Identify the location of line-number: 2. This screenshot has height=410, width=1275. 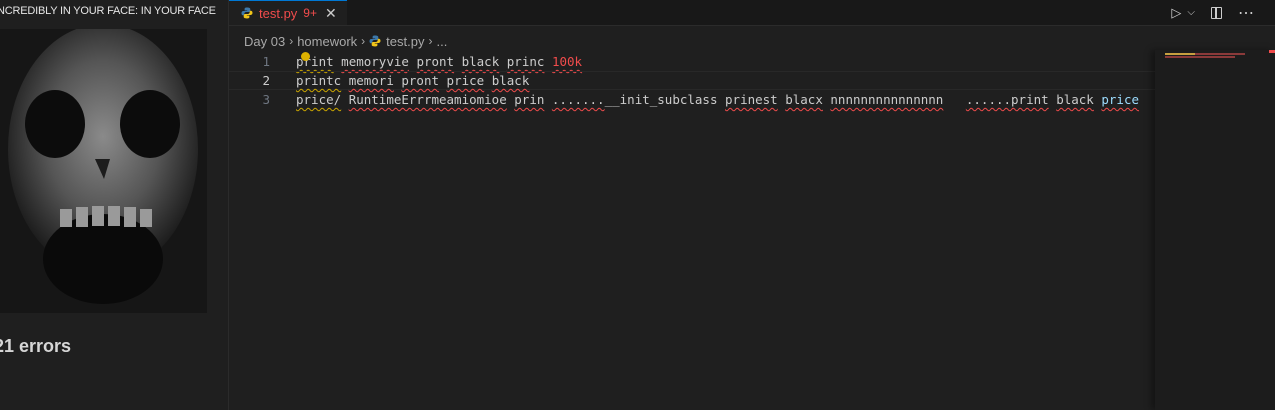
(266, 80).